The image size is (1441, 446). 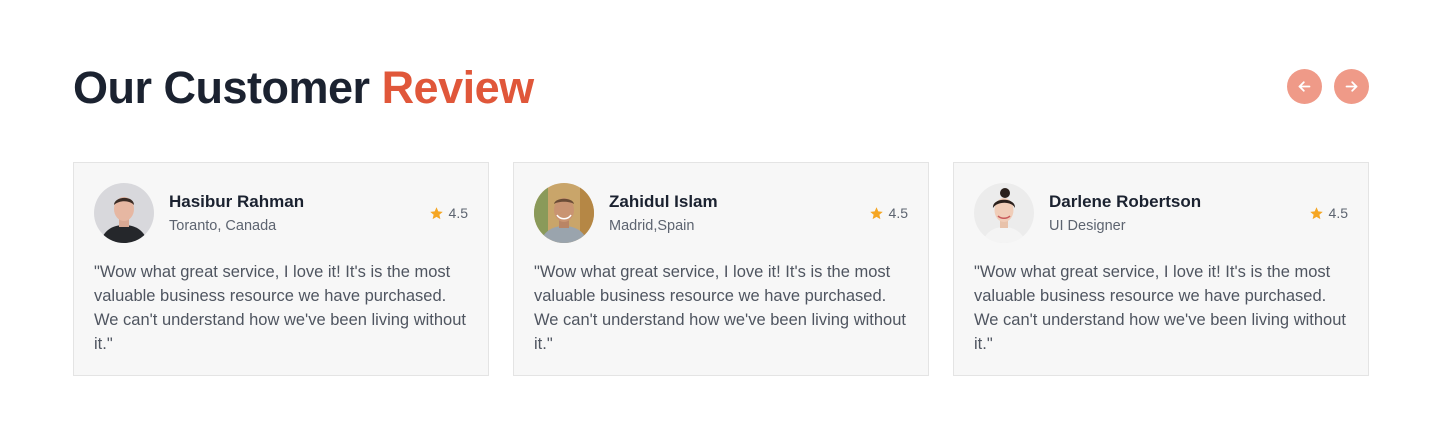 What do you see at coordinates (1179, 213) in the screenshot?
I see `reviewer-info: Darlene Robertson UI Designer` at bounding box center [1179, 213].